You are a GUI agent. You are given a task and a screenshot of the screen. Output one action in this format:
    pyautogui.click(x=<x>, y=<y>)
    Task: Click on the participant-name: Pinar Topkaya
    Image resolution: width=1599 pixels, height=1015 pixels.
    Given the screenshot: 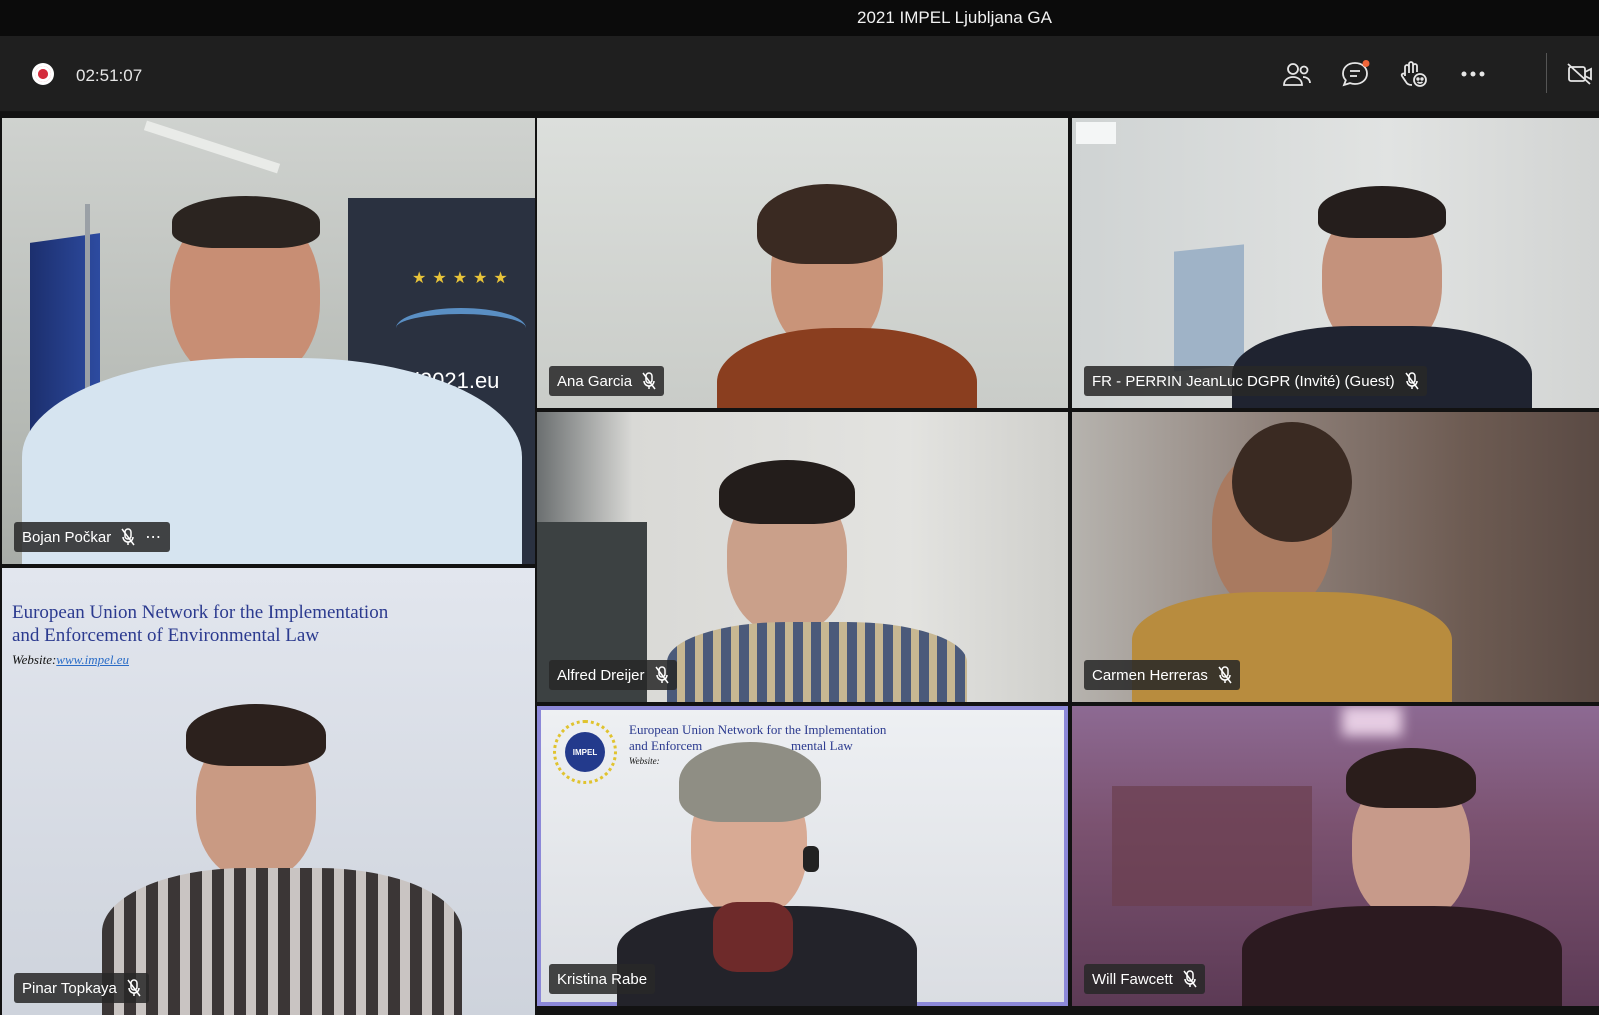 What is the action you would take?
    pyautogui.click(x=69, y=988)
    